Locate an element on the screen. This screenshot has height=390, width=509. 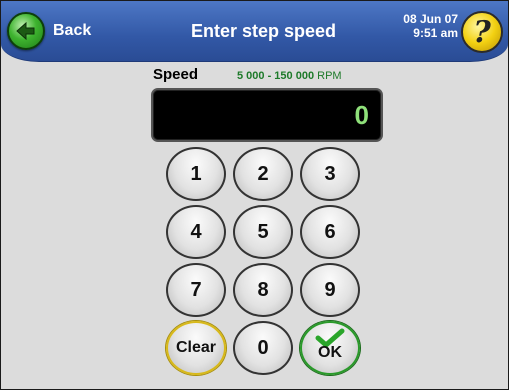
speed-value: 0 is located at coordinates (361, 114).